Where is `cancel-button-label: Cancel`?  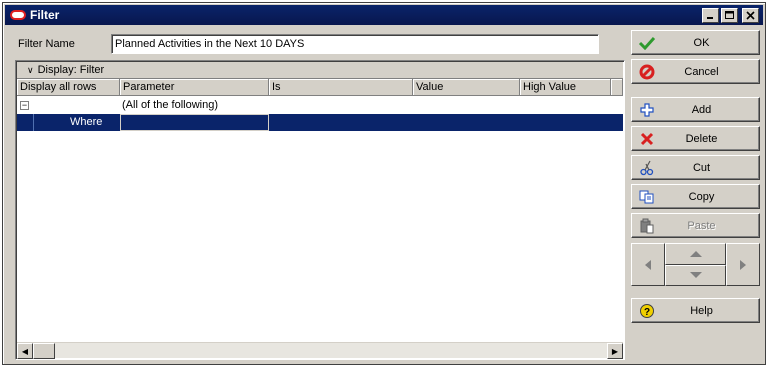 cancel-button-label: Cancel is located at coordinates (701, 71).